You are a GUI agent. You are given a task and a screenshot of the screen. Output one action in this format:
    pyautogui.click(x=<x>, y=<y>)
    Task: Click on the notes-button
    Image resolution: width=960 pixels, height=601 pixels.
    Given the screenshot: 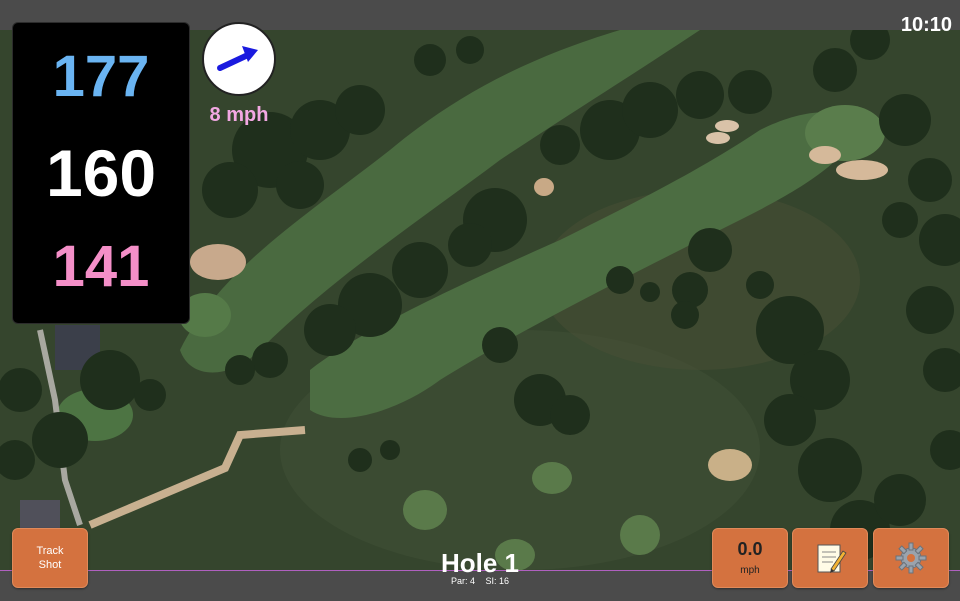 What is the action you would take?
    pyautogui.click(x=830, y=558)
    